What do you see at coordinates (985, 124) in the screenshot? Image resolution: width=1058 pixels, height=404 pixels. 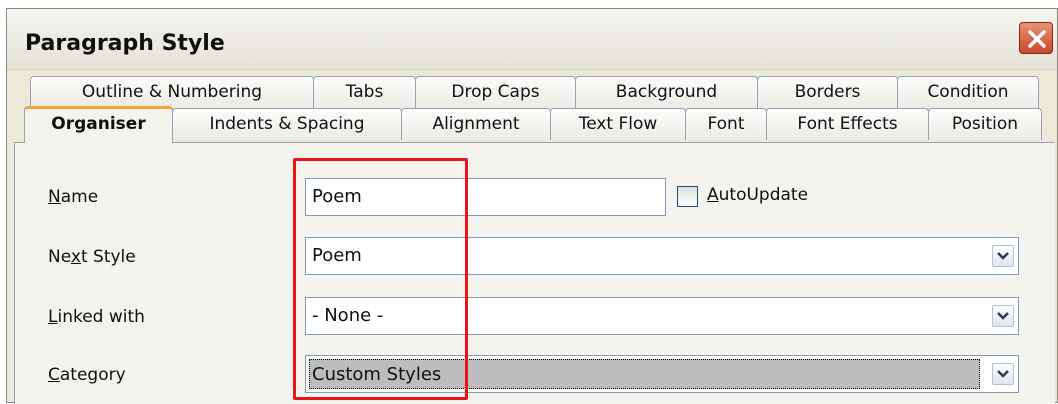 I see `tab-position: Position` at bounding box center [985, 124].